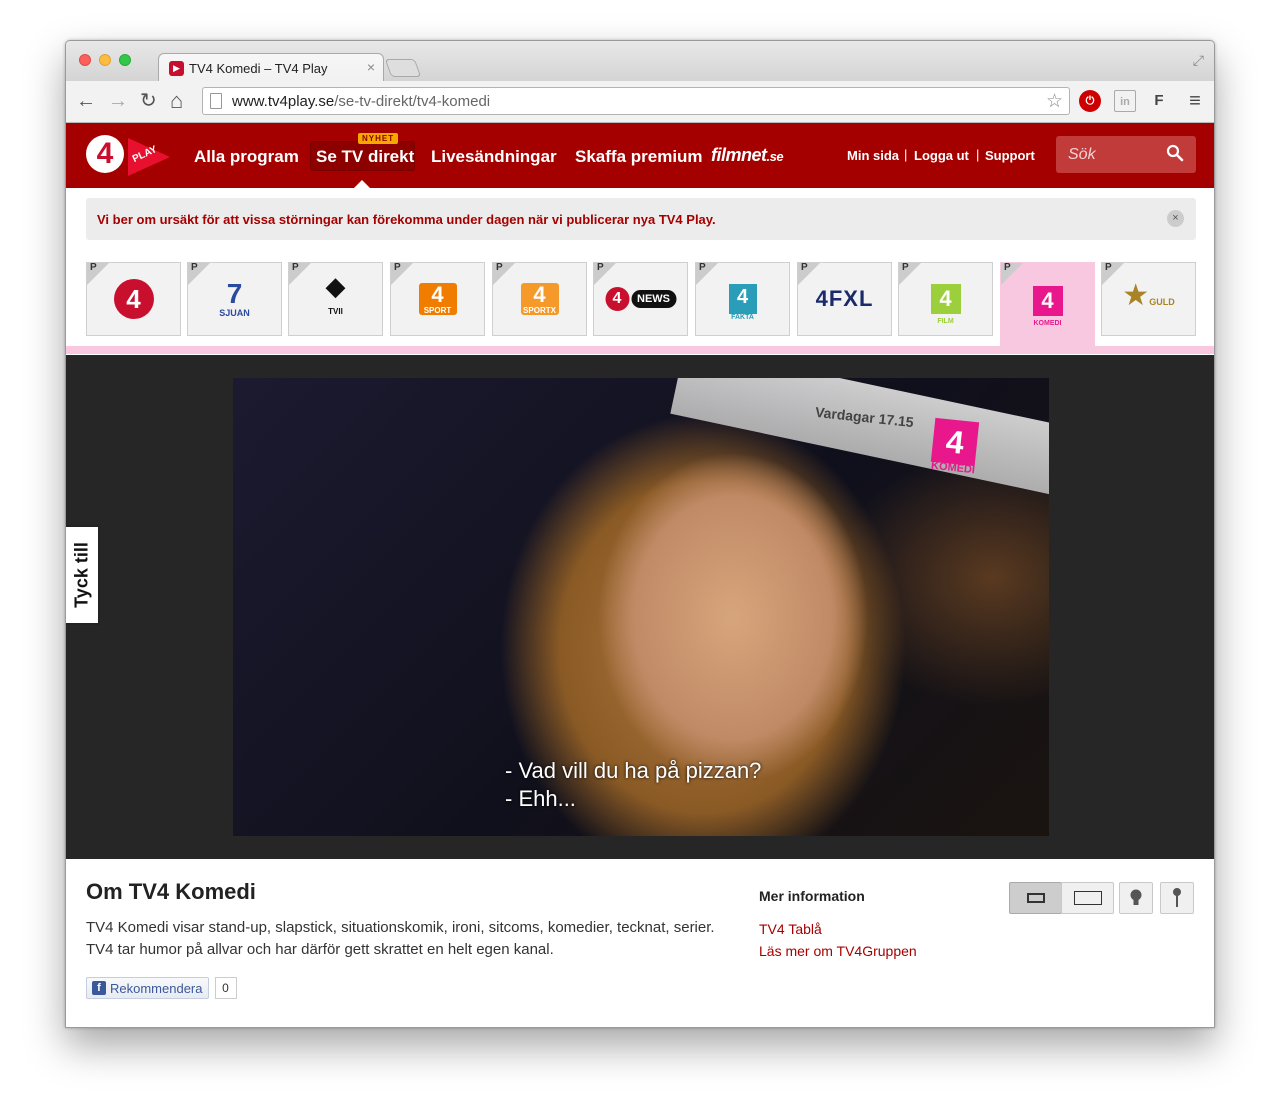  I want to click on back-icon: ←, so click(86, 101).